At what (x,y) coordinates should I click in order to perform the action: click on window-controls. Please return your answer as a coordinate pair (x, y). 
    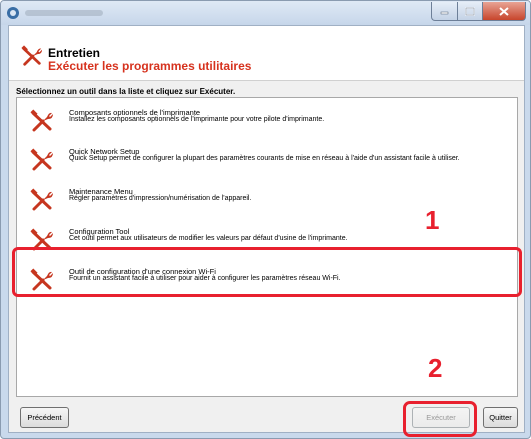
    Looking at the image, I should click on (478, 11).